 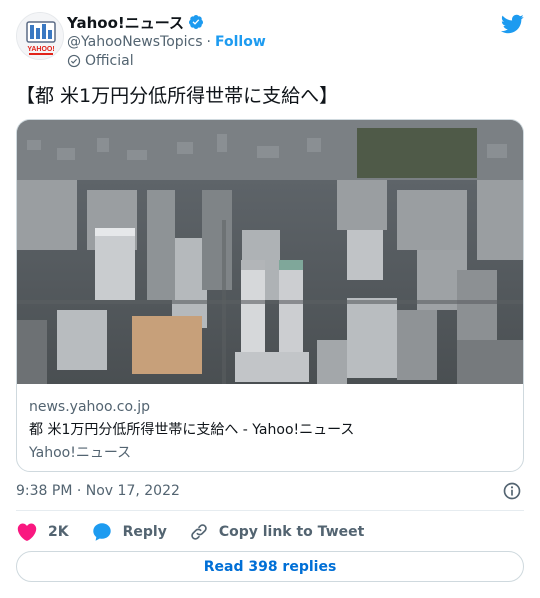 What do you see at coordinates (101, 532) in the screenshot?
I see `reply-bubble-icon` at bounding box center [101, 532].